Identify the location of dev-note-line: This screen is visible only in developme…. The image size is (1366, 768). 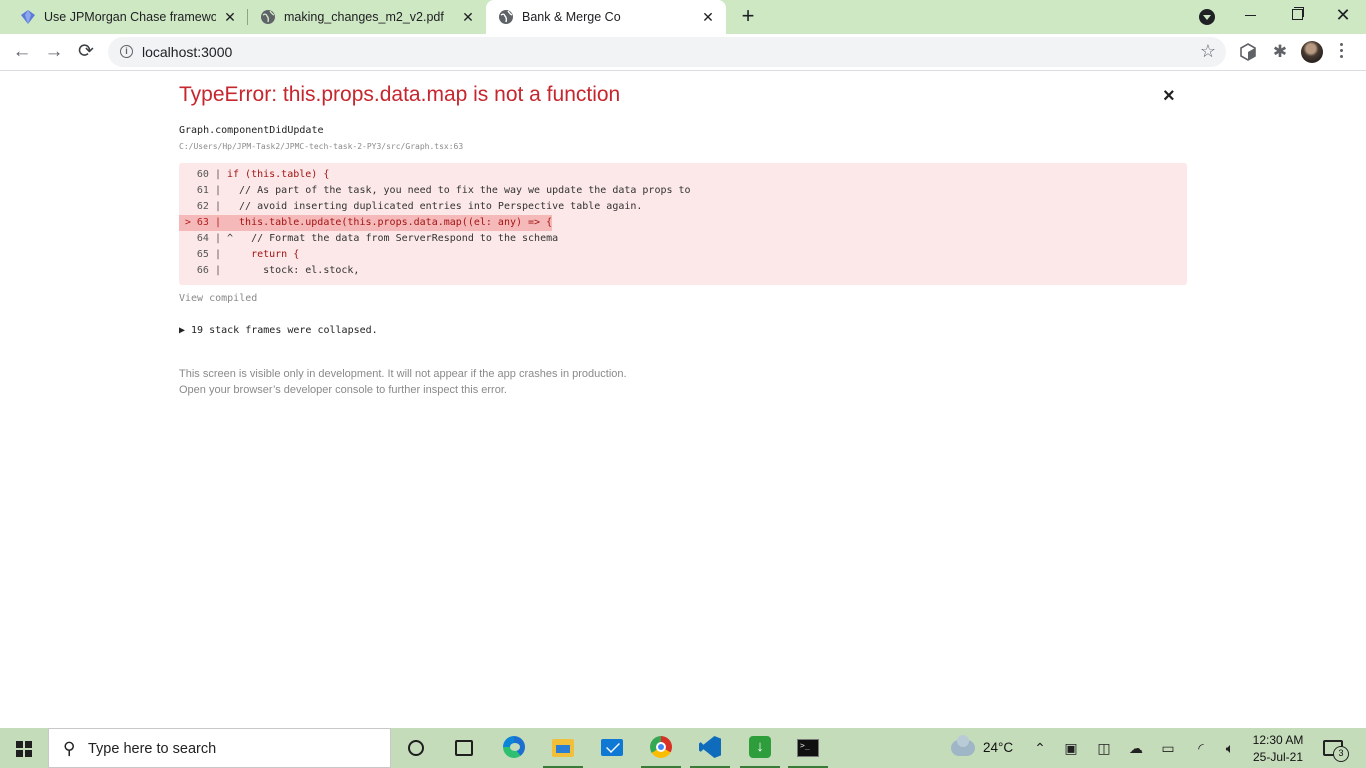
(403, 374).